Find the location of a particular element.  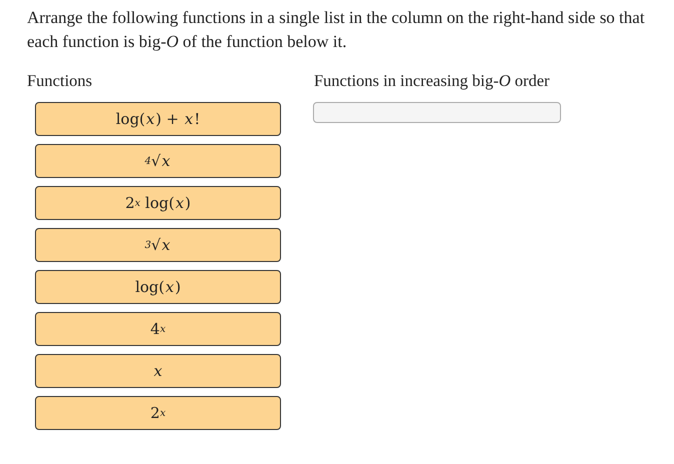

function-card: 2$^{x}$ is located at coordinates (158, 413).